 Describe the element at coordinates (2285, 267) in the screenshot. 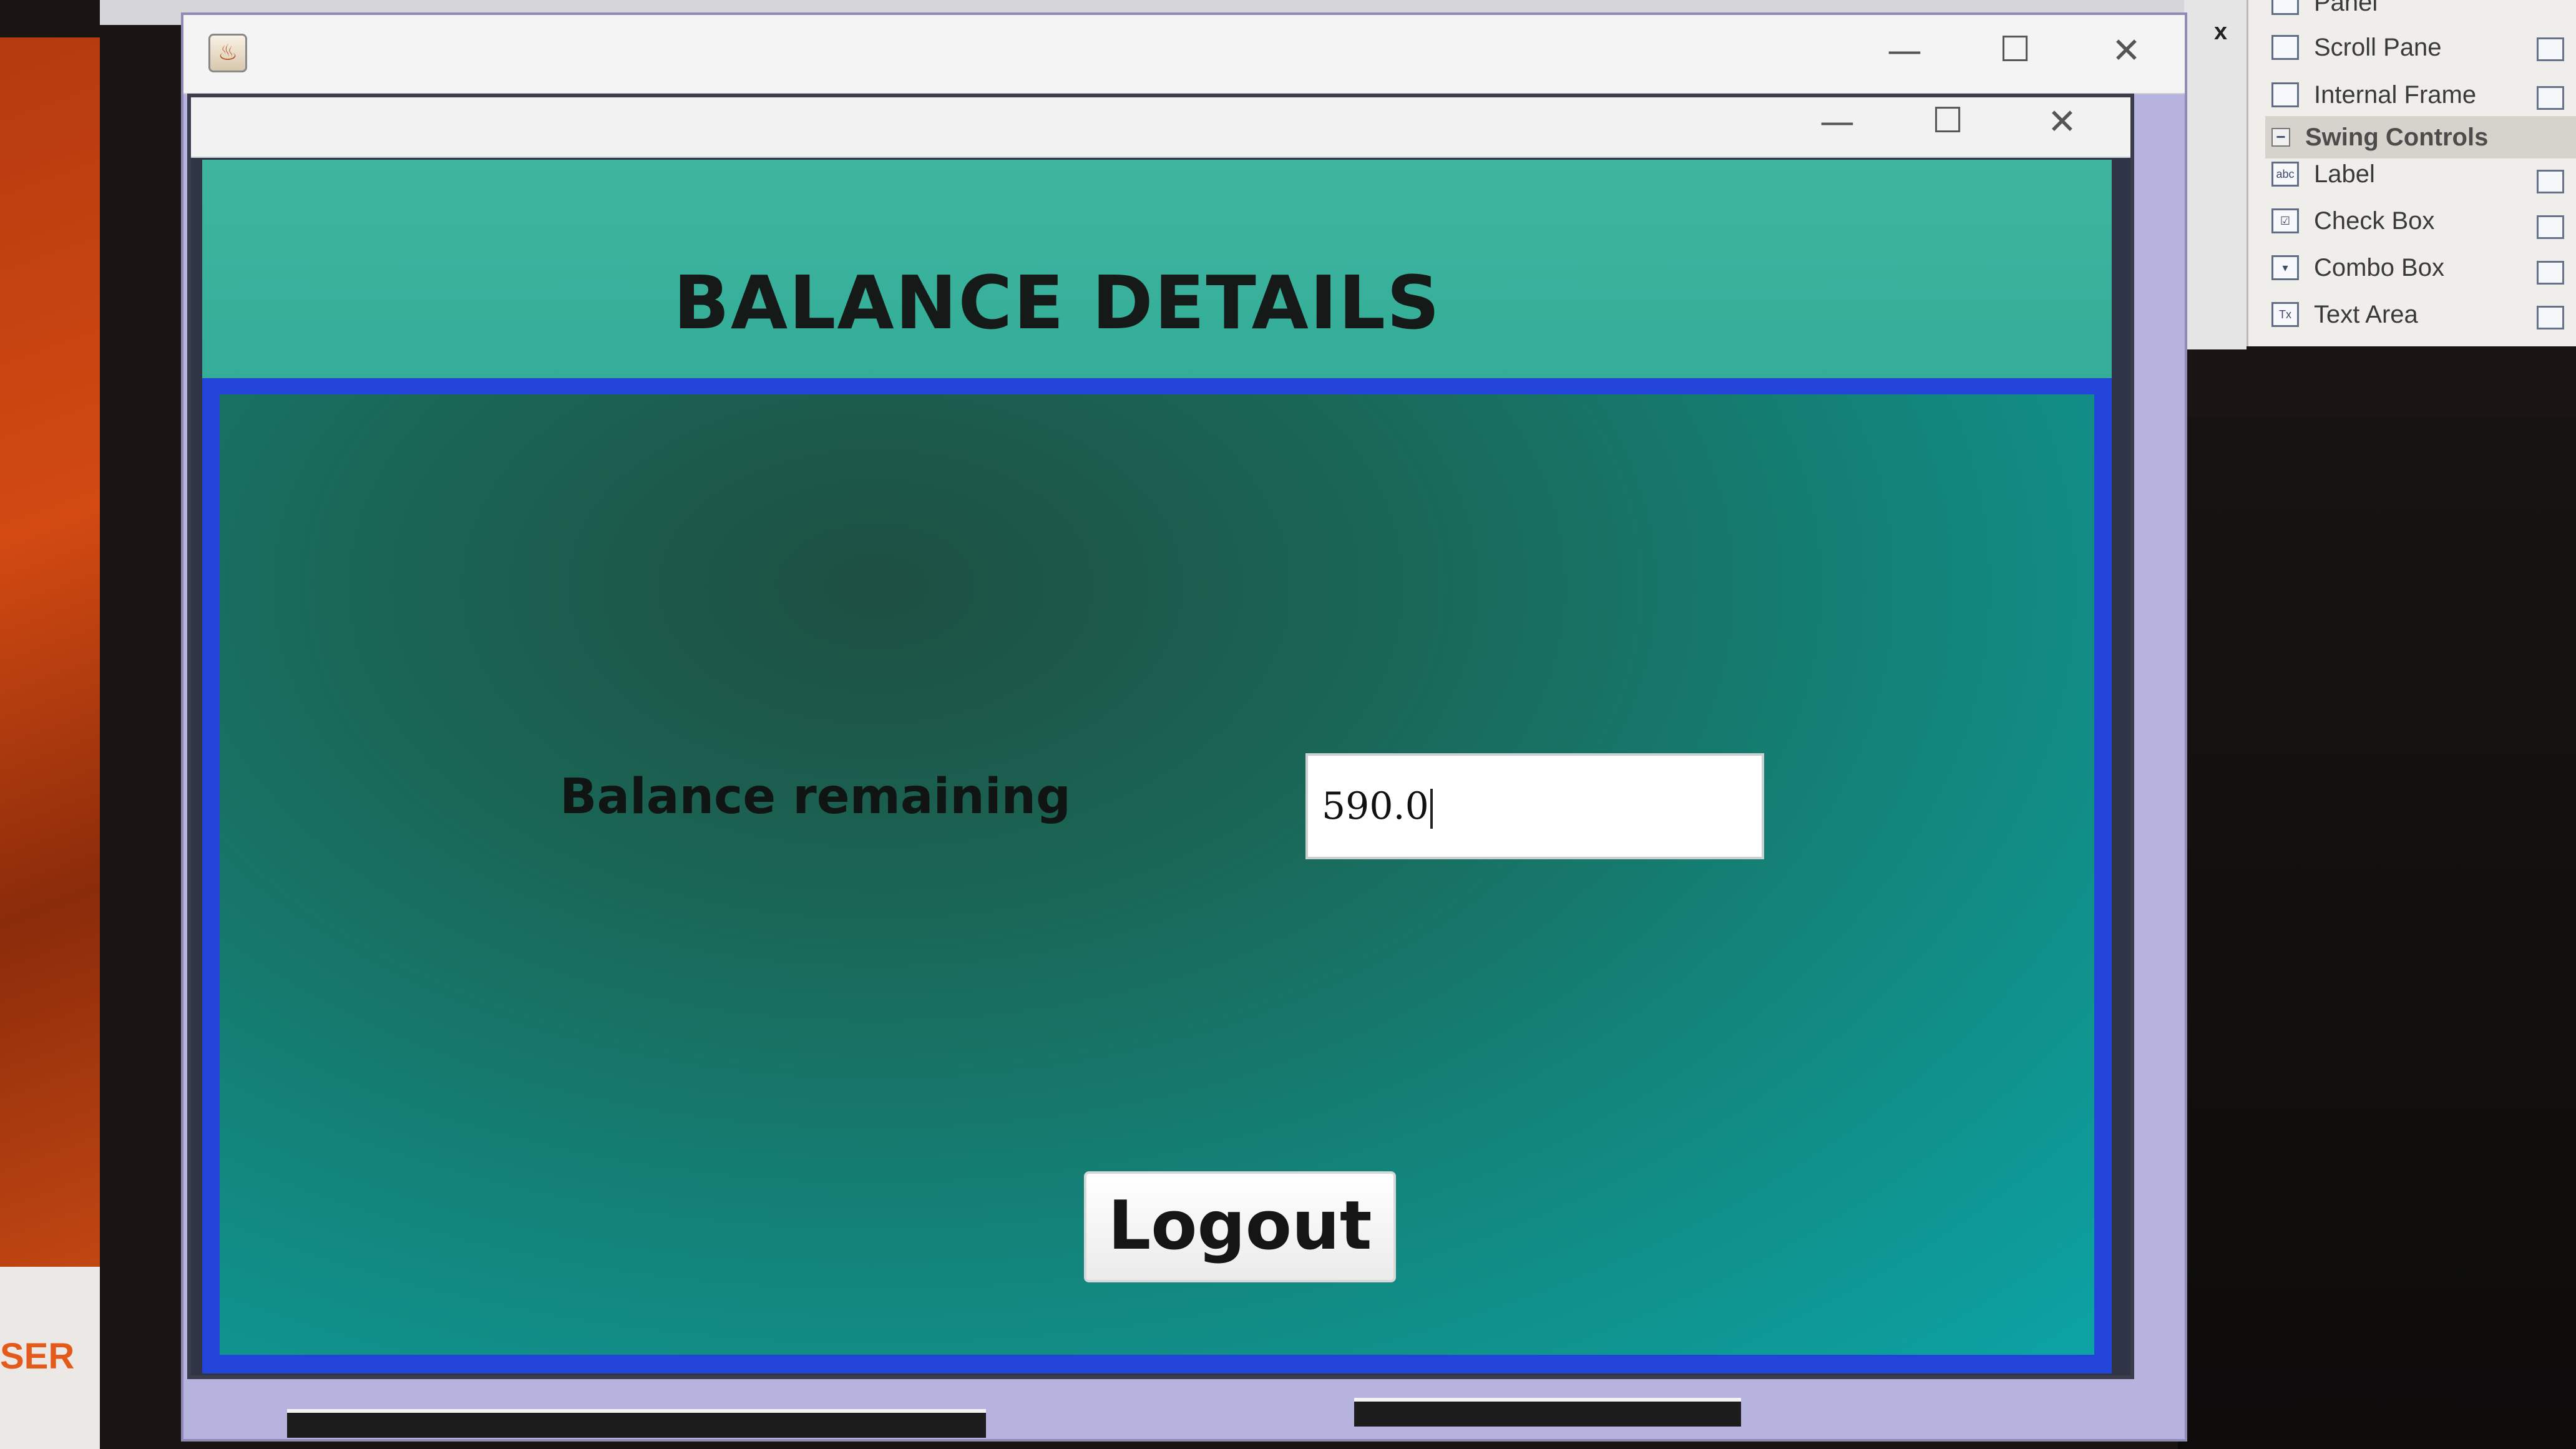

I see `combo-box-icon: ▾` at that location.